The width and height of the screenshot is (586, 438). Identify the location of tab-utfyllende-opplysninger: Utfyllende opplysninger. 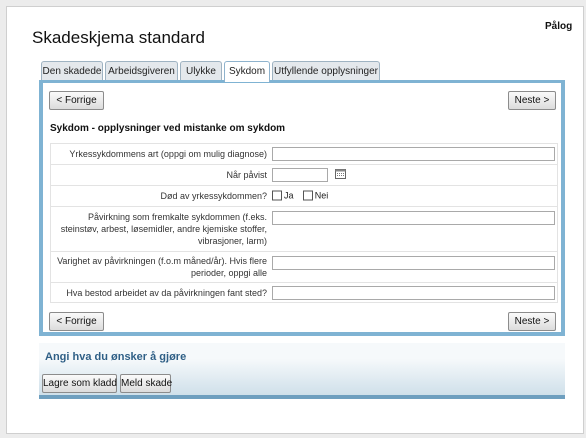
(326, 70).